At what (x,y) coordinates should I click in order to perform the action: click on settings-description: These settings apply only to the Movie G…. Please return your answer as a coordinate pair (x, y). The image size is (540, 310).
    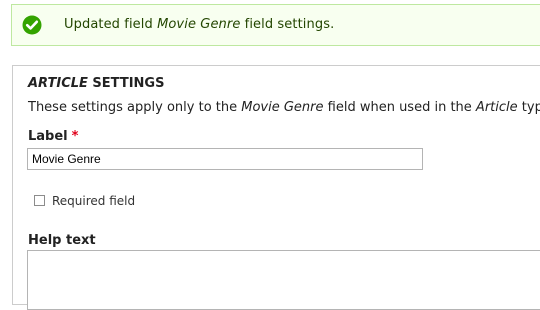
    Looking at the image, I should click on (284, 107).